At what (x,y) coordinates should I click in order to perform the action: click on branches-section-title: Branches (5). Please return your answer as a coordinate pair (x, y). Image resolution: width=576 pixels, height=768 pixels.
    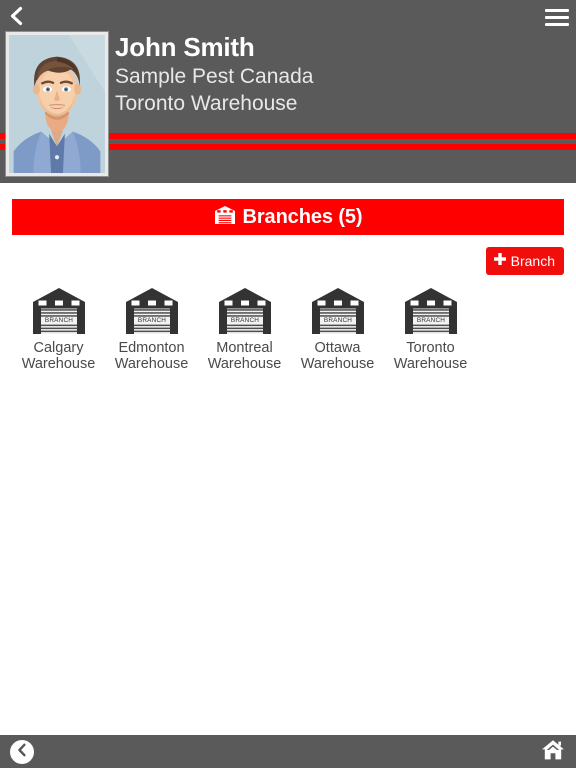
    Looking at the image, I should click on (302, 216).